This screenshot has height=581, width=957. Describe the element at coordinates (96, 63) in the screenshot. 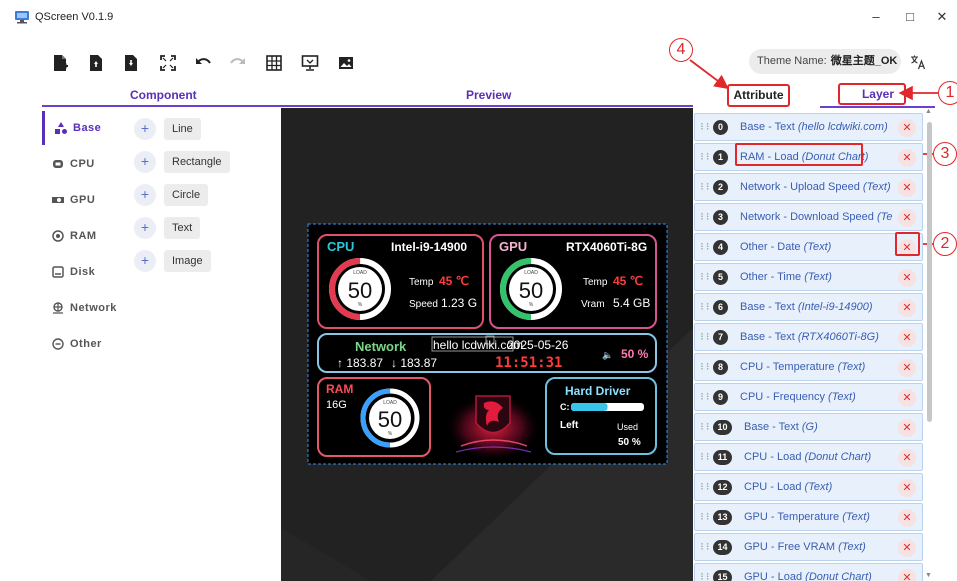

I see `open-file-icon` at that location.